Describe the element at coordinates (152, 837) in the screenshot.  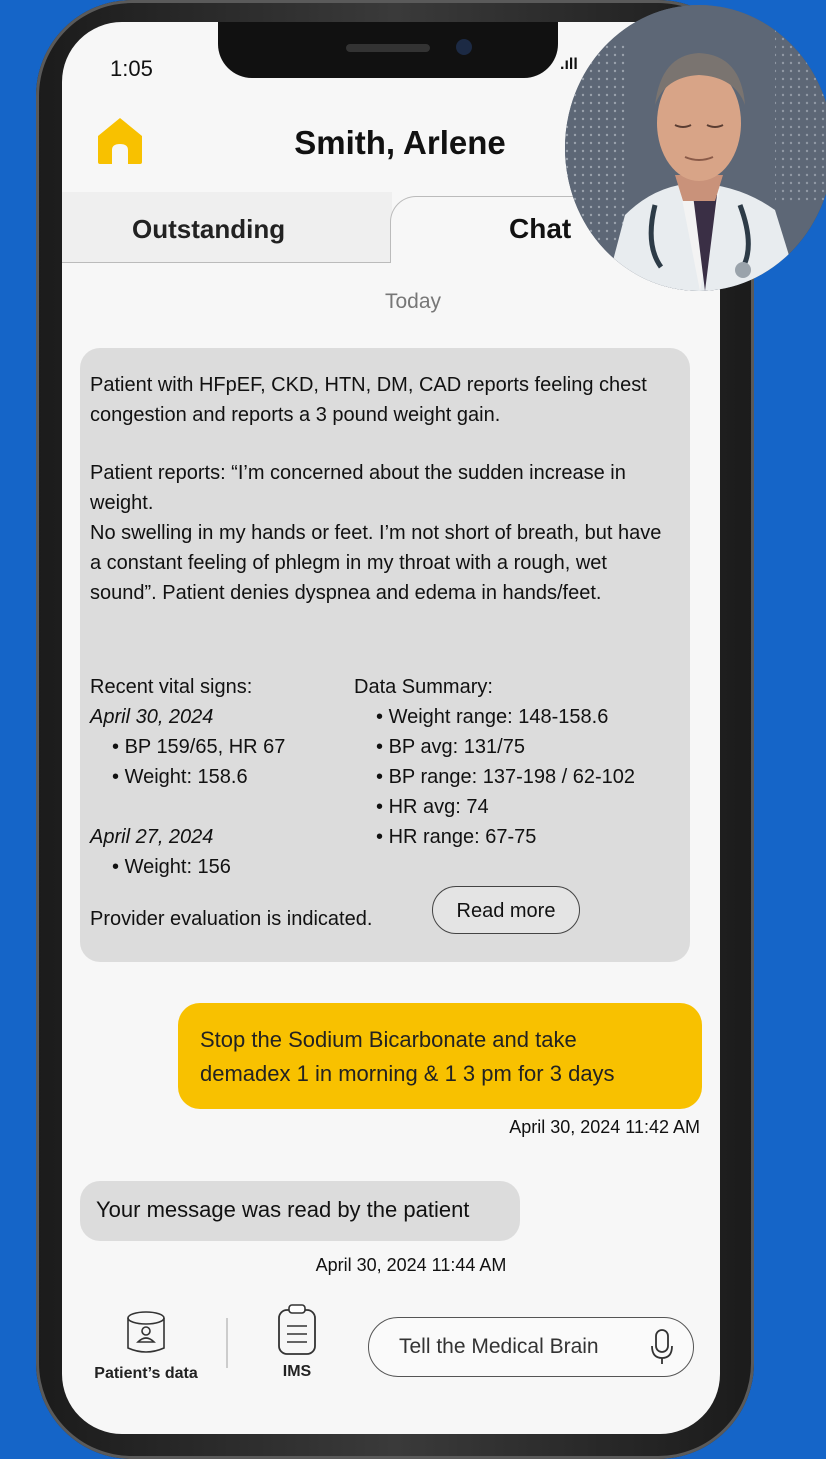
I see `vitals-date: April 27, 2024` at that location.